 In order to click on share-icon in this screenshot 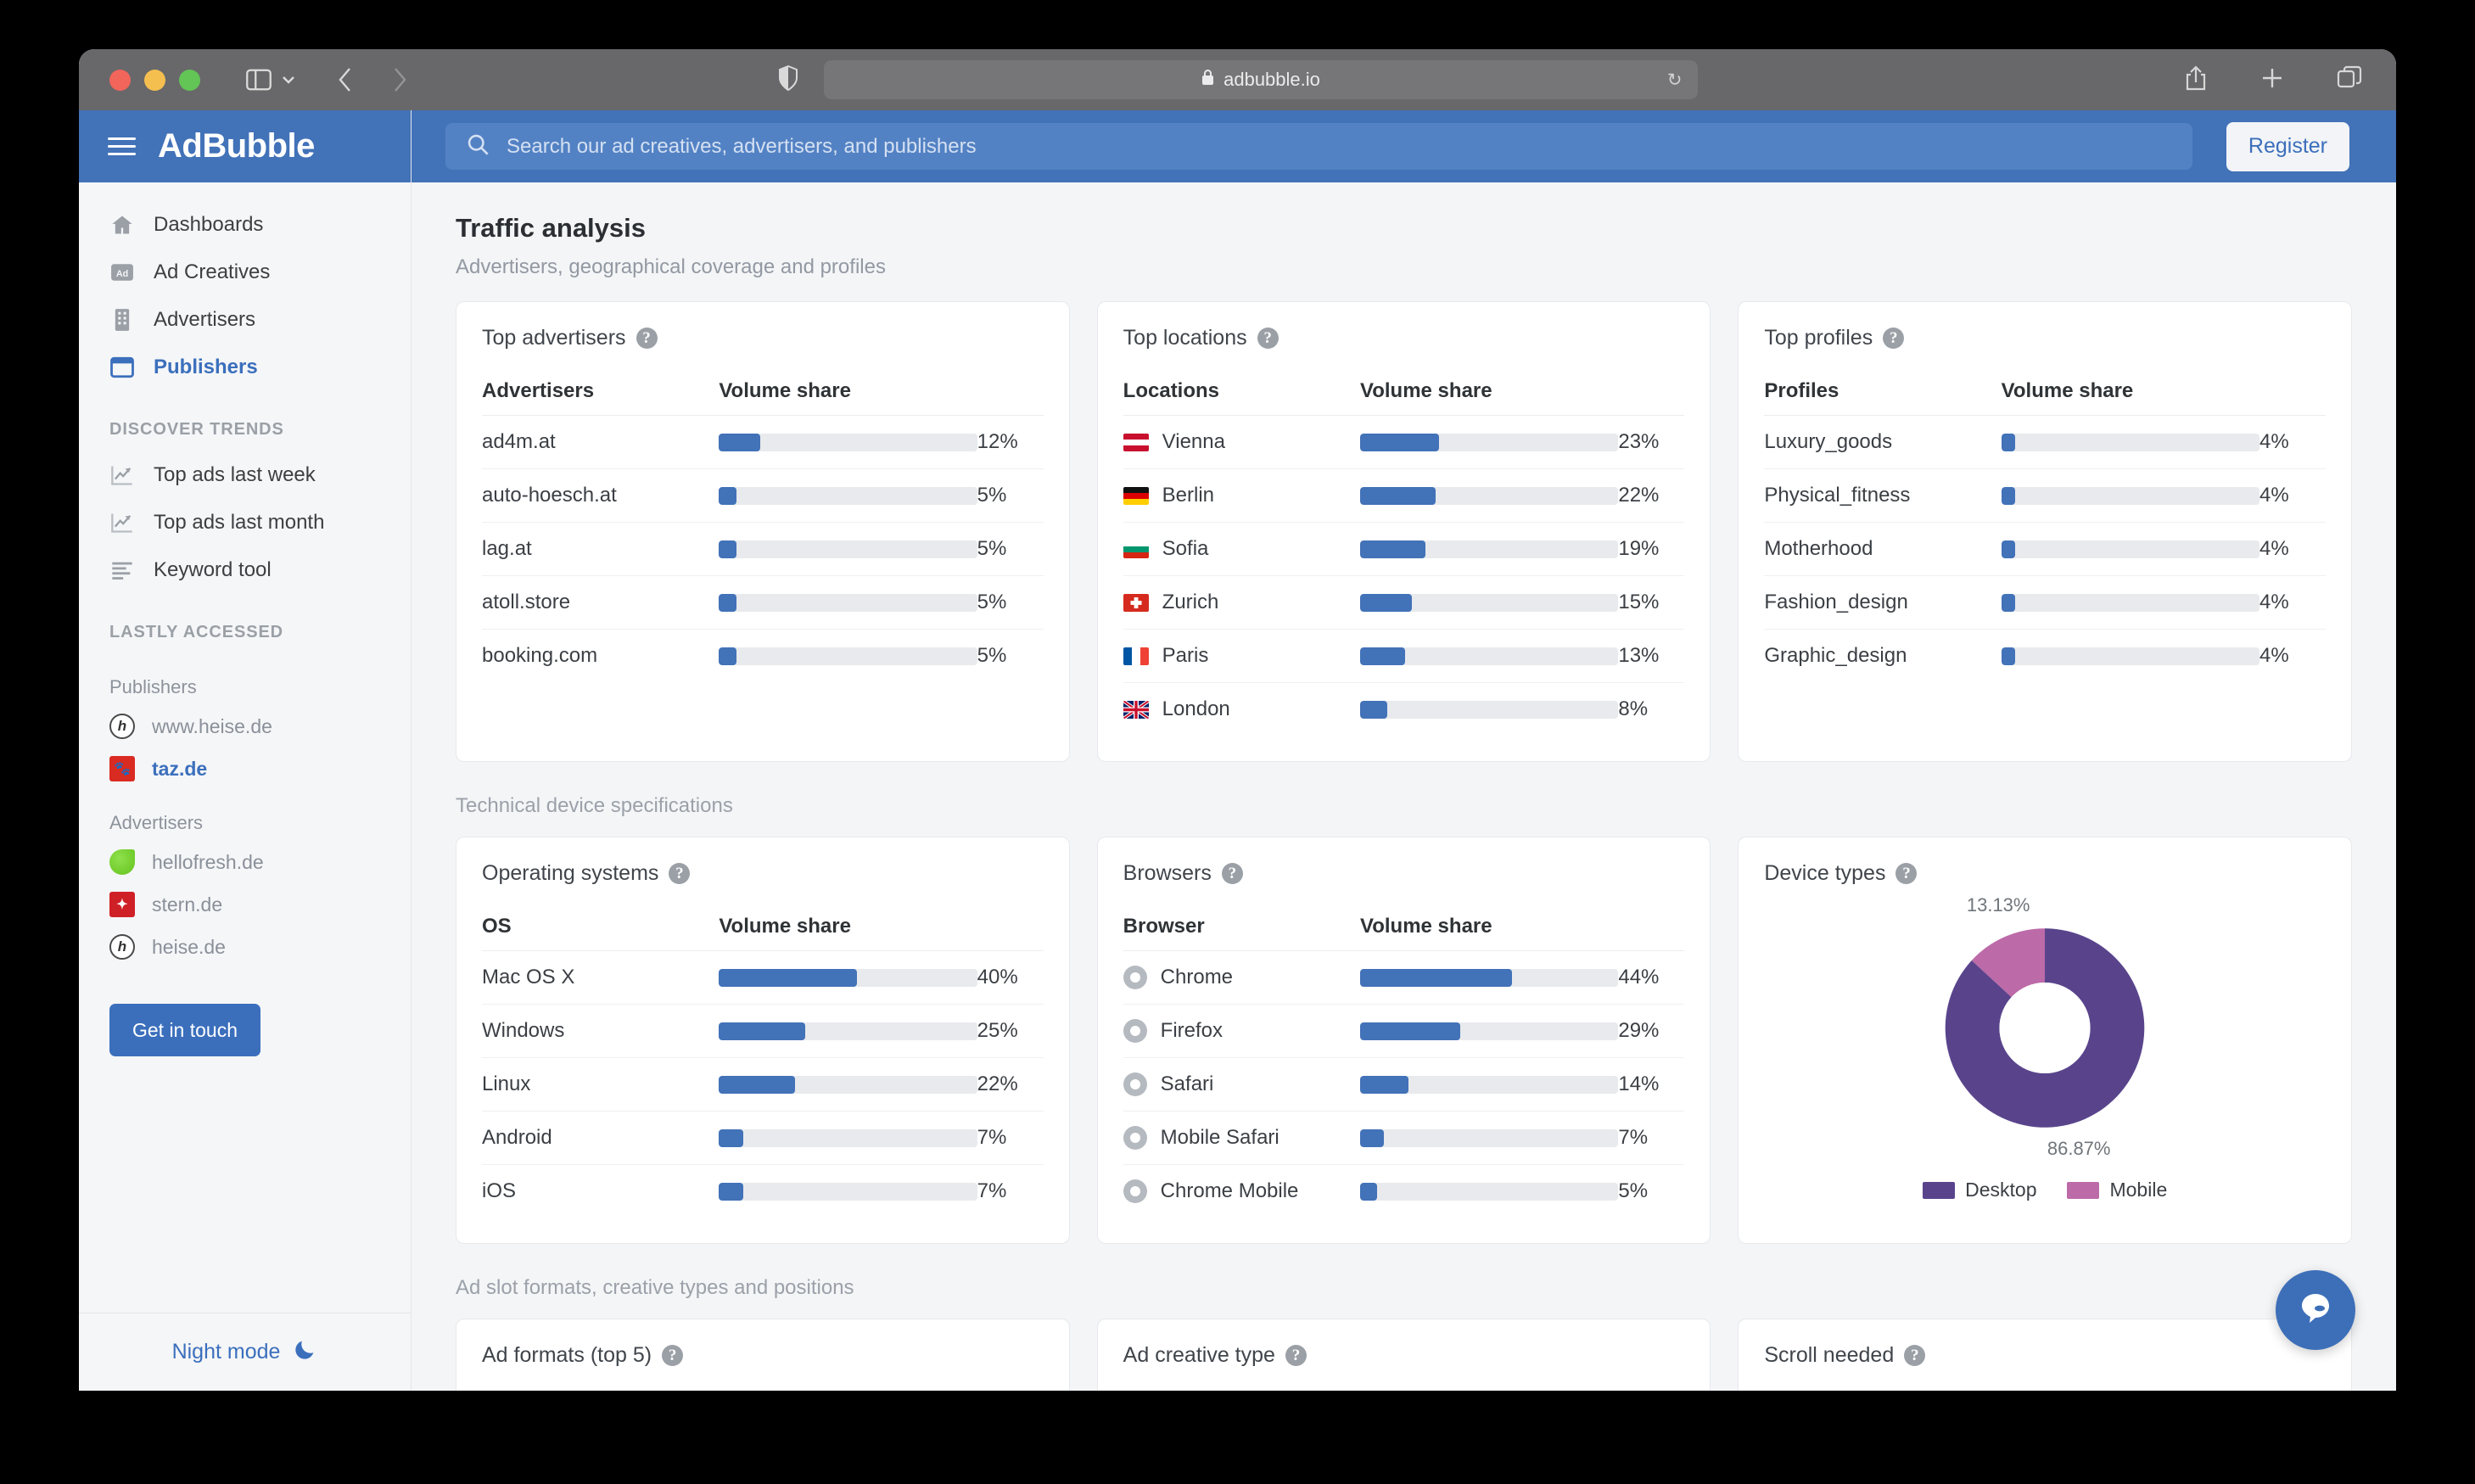, I will do `click(2196, 80)`.